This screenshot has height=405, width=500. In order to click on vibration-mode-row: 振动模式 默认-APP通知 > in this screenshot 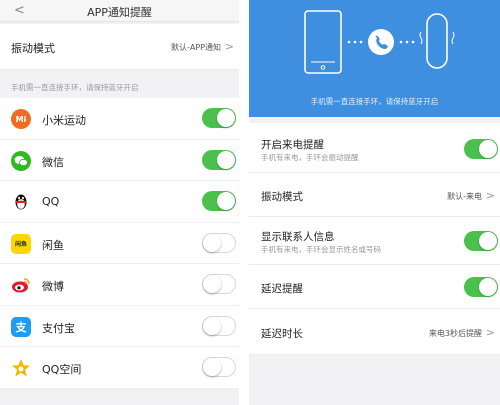, I will do `click(119, 47)`.